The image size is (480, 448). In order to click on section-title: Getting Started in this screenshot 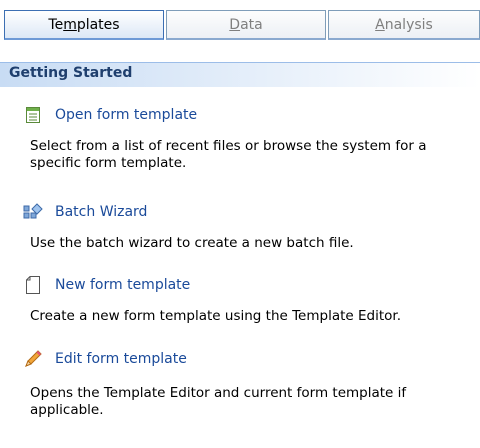, I will do `click(71, 73)`.